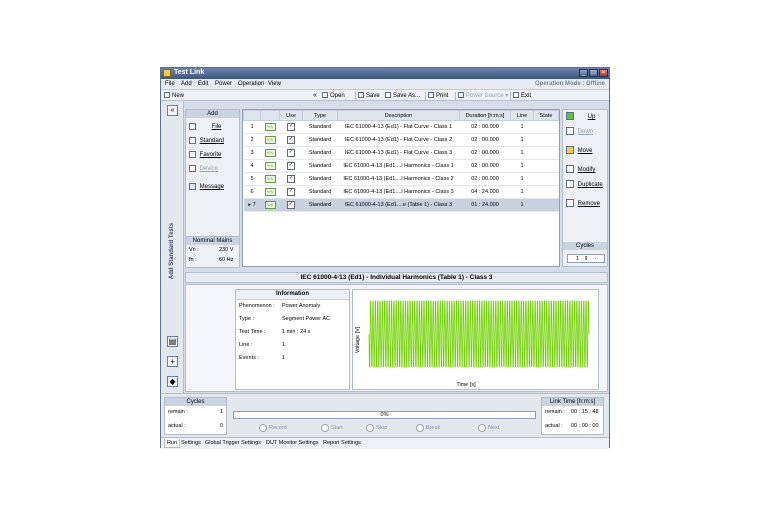  Describe the element at coordinates (586, 185) in the screenshot. I see `duplicate-button: Duplicate` at that location.